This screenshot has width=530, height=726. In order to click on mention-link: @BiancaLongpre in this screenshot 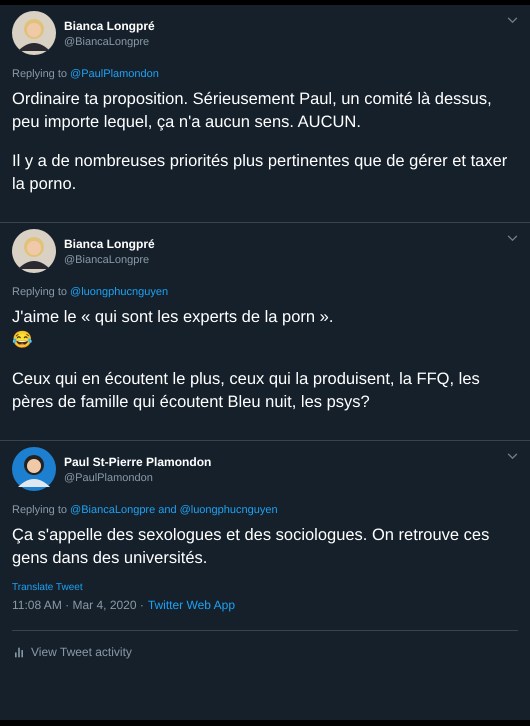, I will do `click(113, 510)`.